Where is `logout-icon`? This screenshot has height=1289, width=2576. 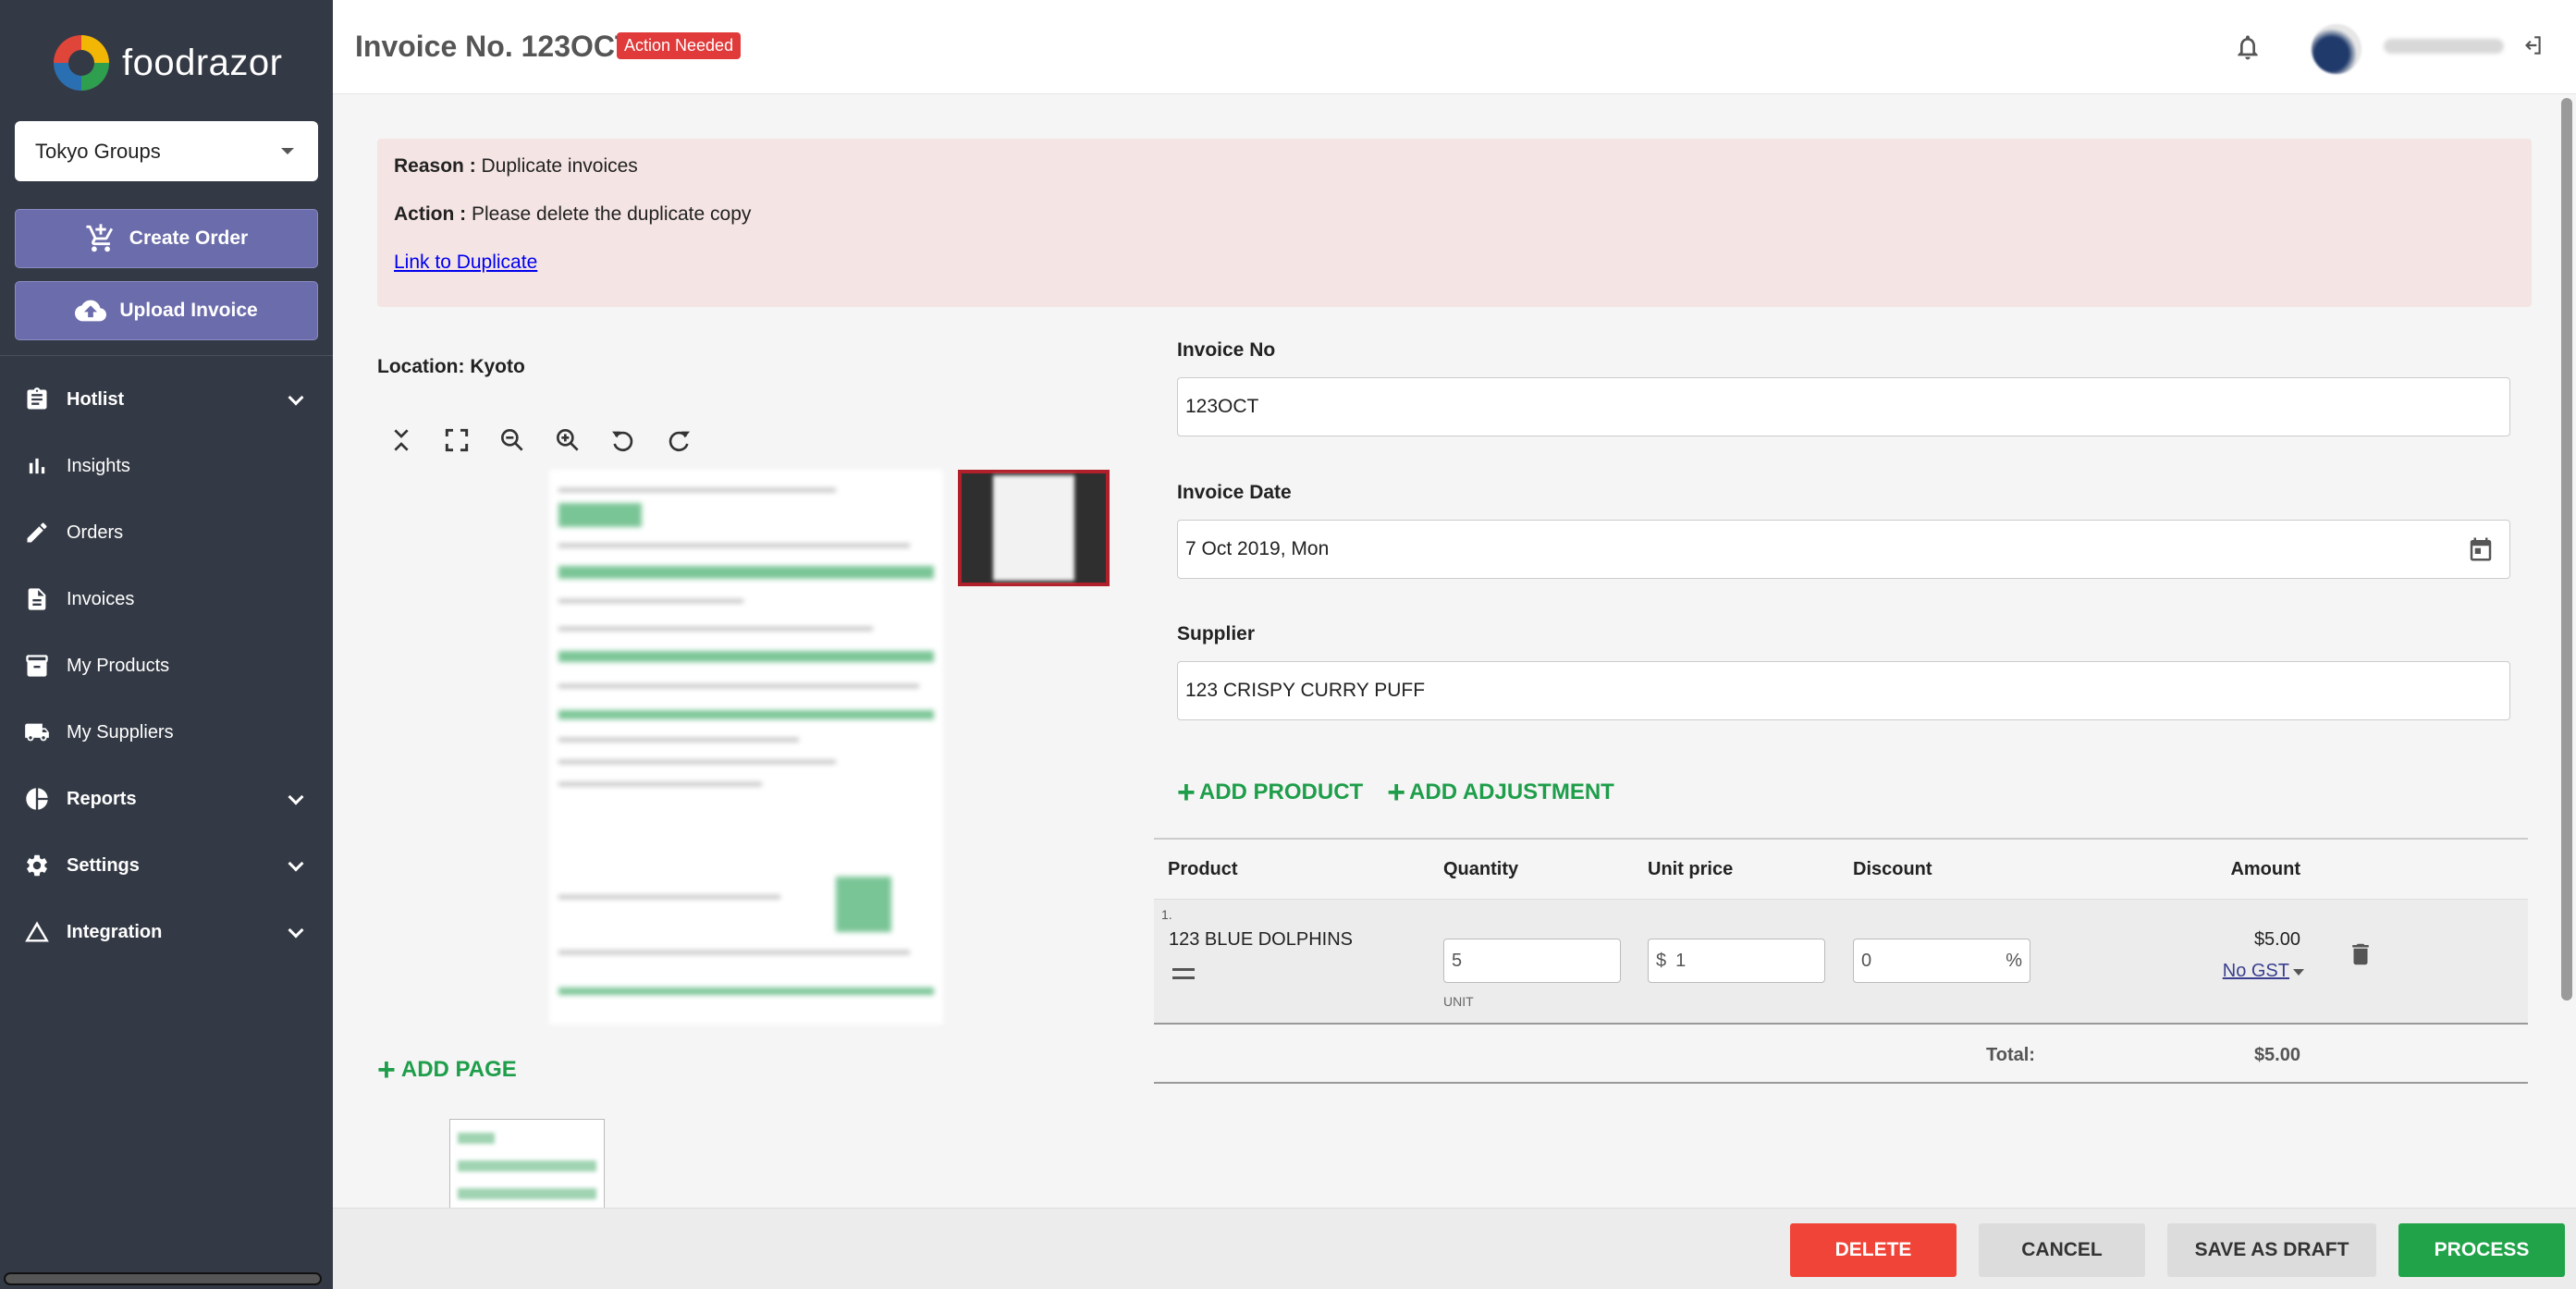 logout-icon is located at coordinates (2533, 45).